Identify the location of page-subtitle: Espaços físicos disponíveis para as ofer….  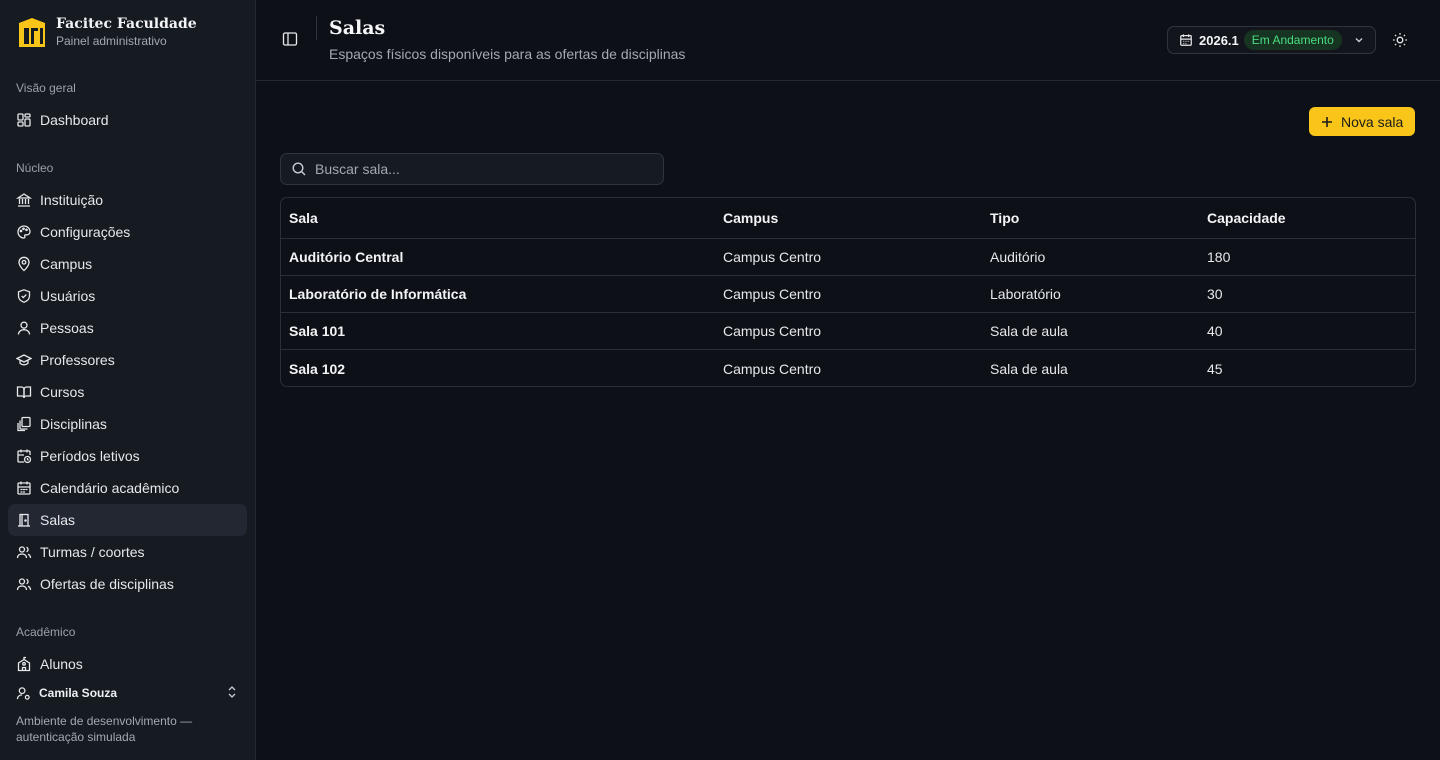
(507, 54).